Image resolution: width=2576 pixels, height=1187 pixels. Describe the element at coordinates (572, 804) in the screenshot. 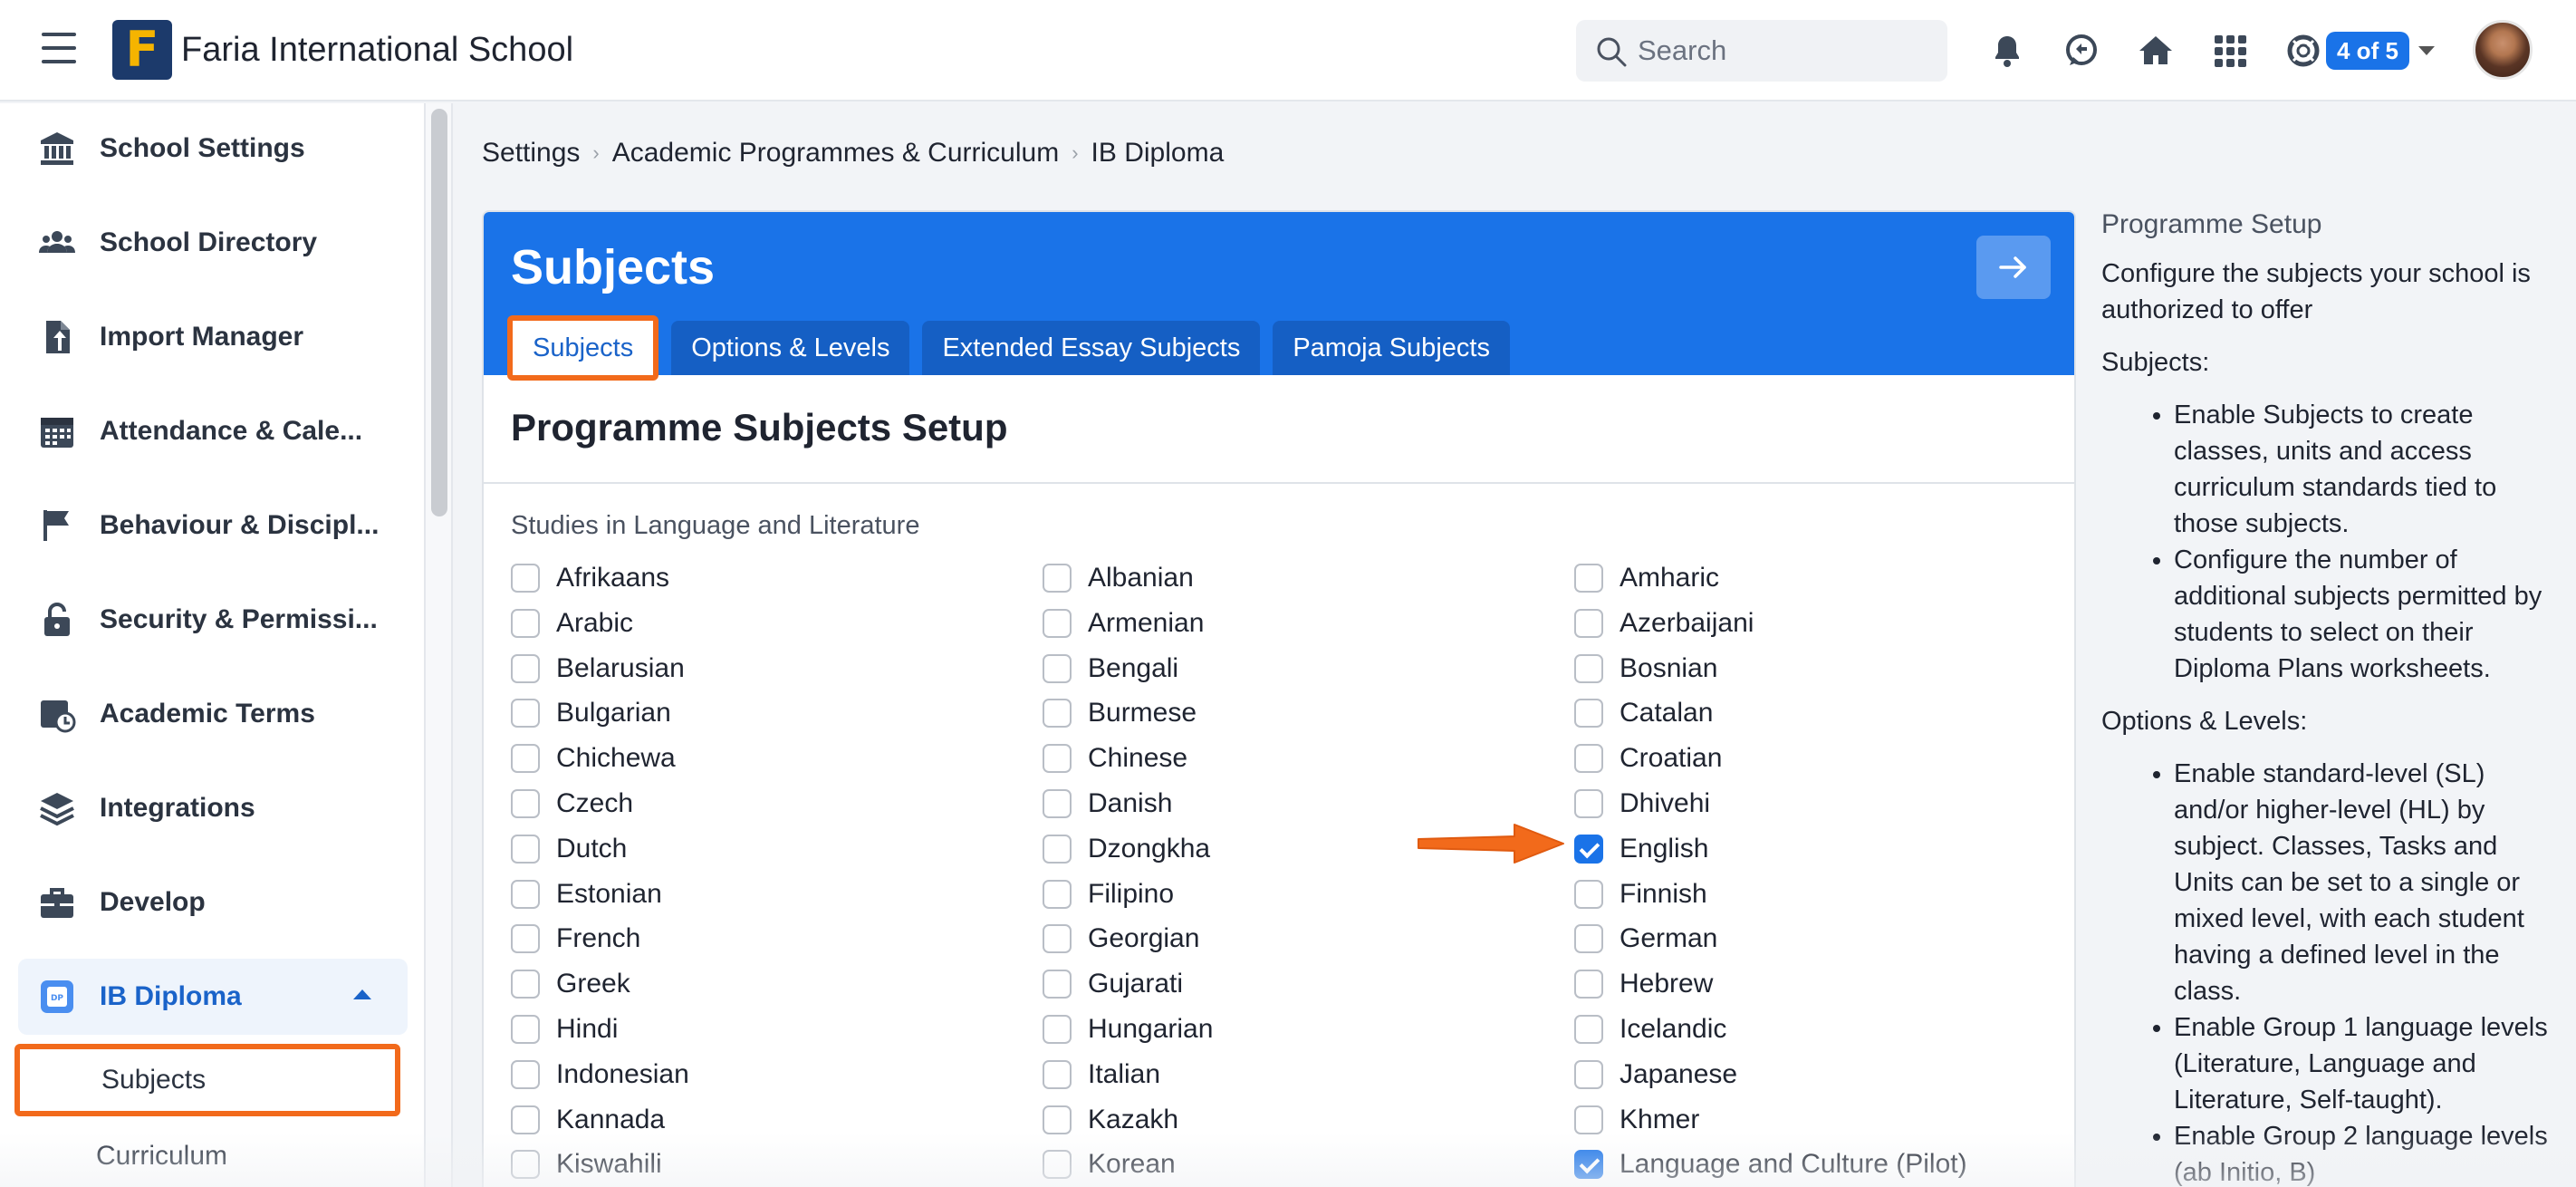

I see `subject-option: Czech` at that location.